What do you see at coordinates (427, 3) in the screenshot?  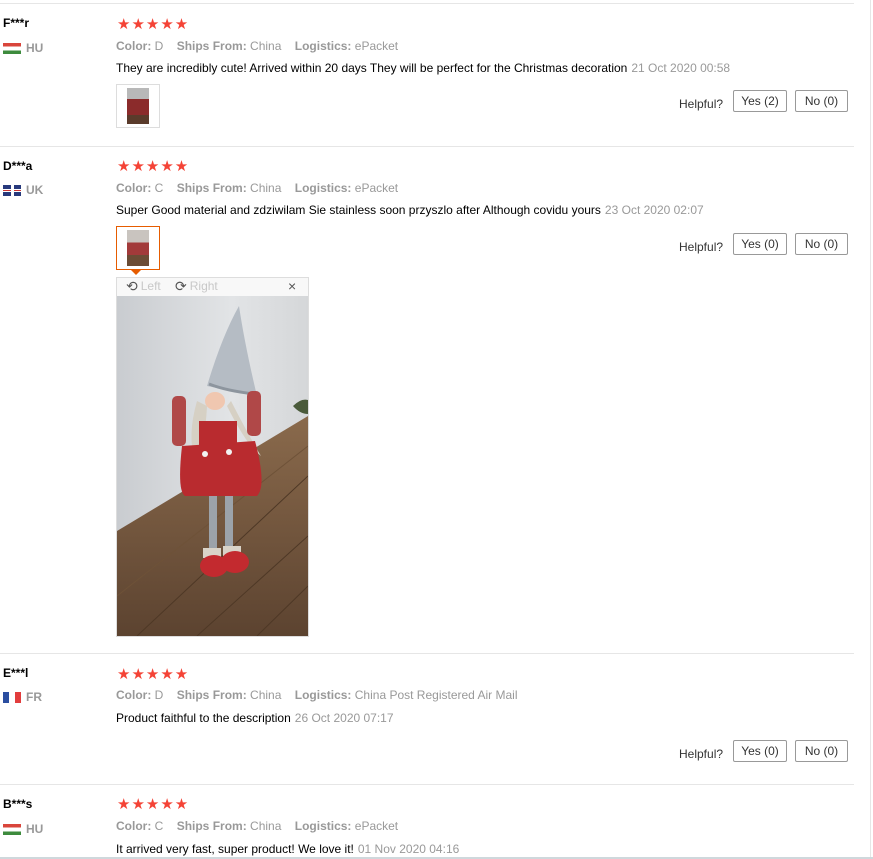 I see `top-divider` at bounding box center [427, 3].